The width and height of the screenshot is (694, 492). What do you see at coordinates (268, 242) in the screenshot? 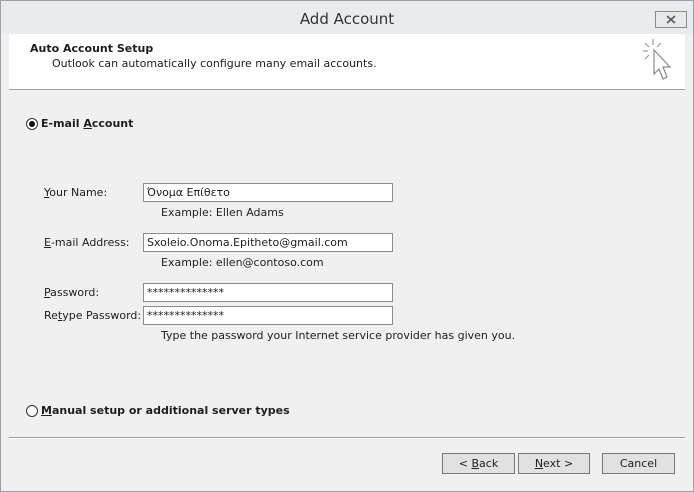
I see `email-address-input: Sxoleio.Onoma.Epitheto@gmail.com` at bounding box center [268, 242].